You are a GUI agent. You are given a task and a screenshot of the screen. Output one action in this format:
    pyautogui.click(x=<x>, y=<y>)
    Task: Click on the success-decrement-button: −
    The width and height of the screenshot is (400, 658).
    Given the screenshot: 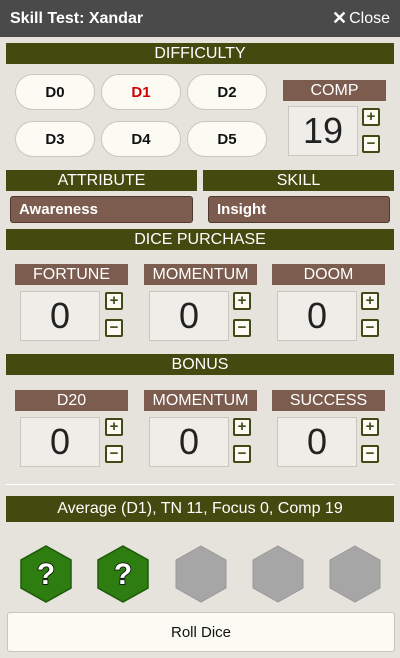 What is the action you would take?
    pyautogui.click(x=370, y=454)
    